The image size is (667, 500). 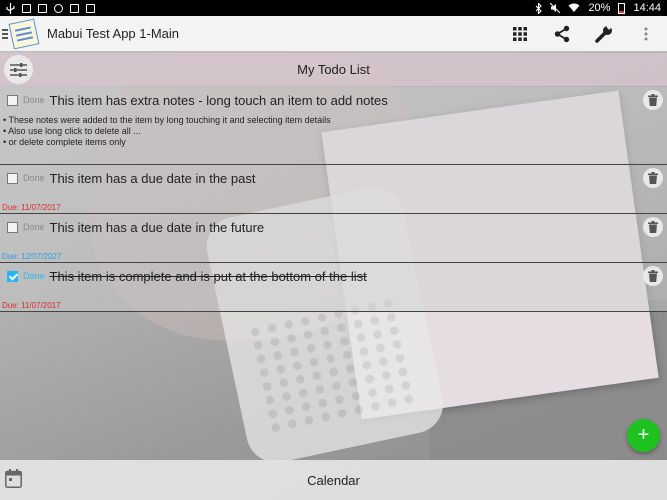 I want to click on list-title: My Todo List, so click(x=333, y=69).